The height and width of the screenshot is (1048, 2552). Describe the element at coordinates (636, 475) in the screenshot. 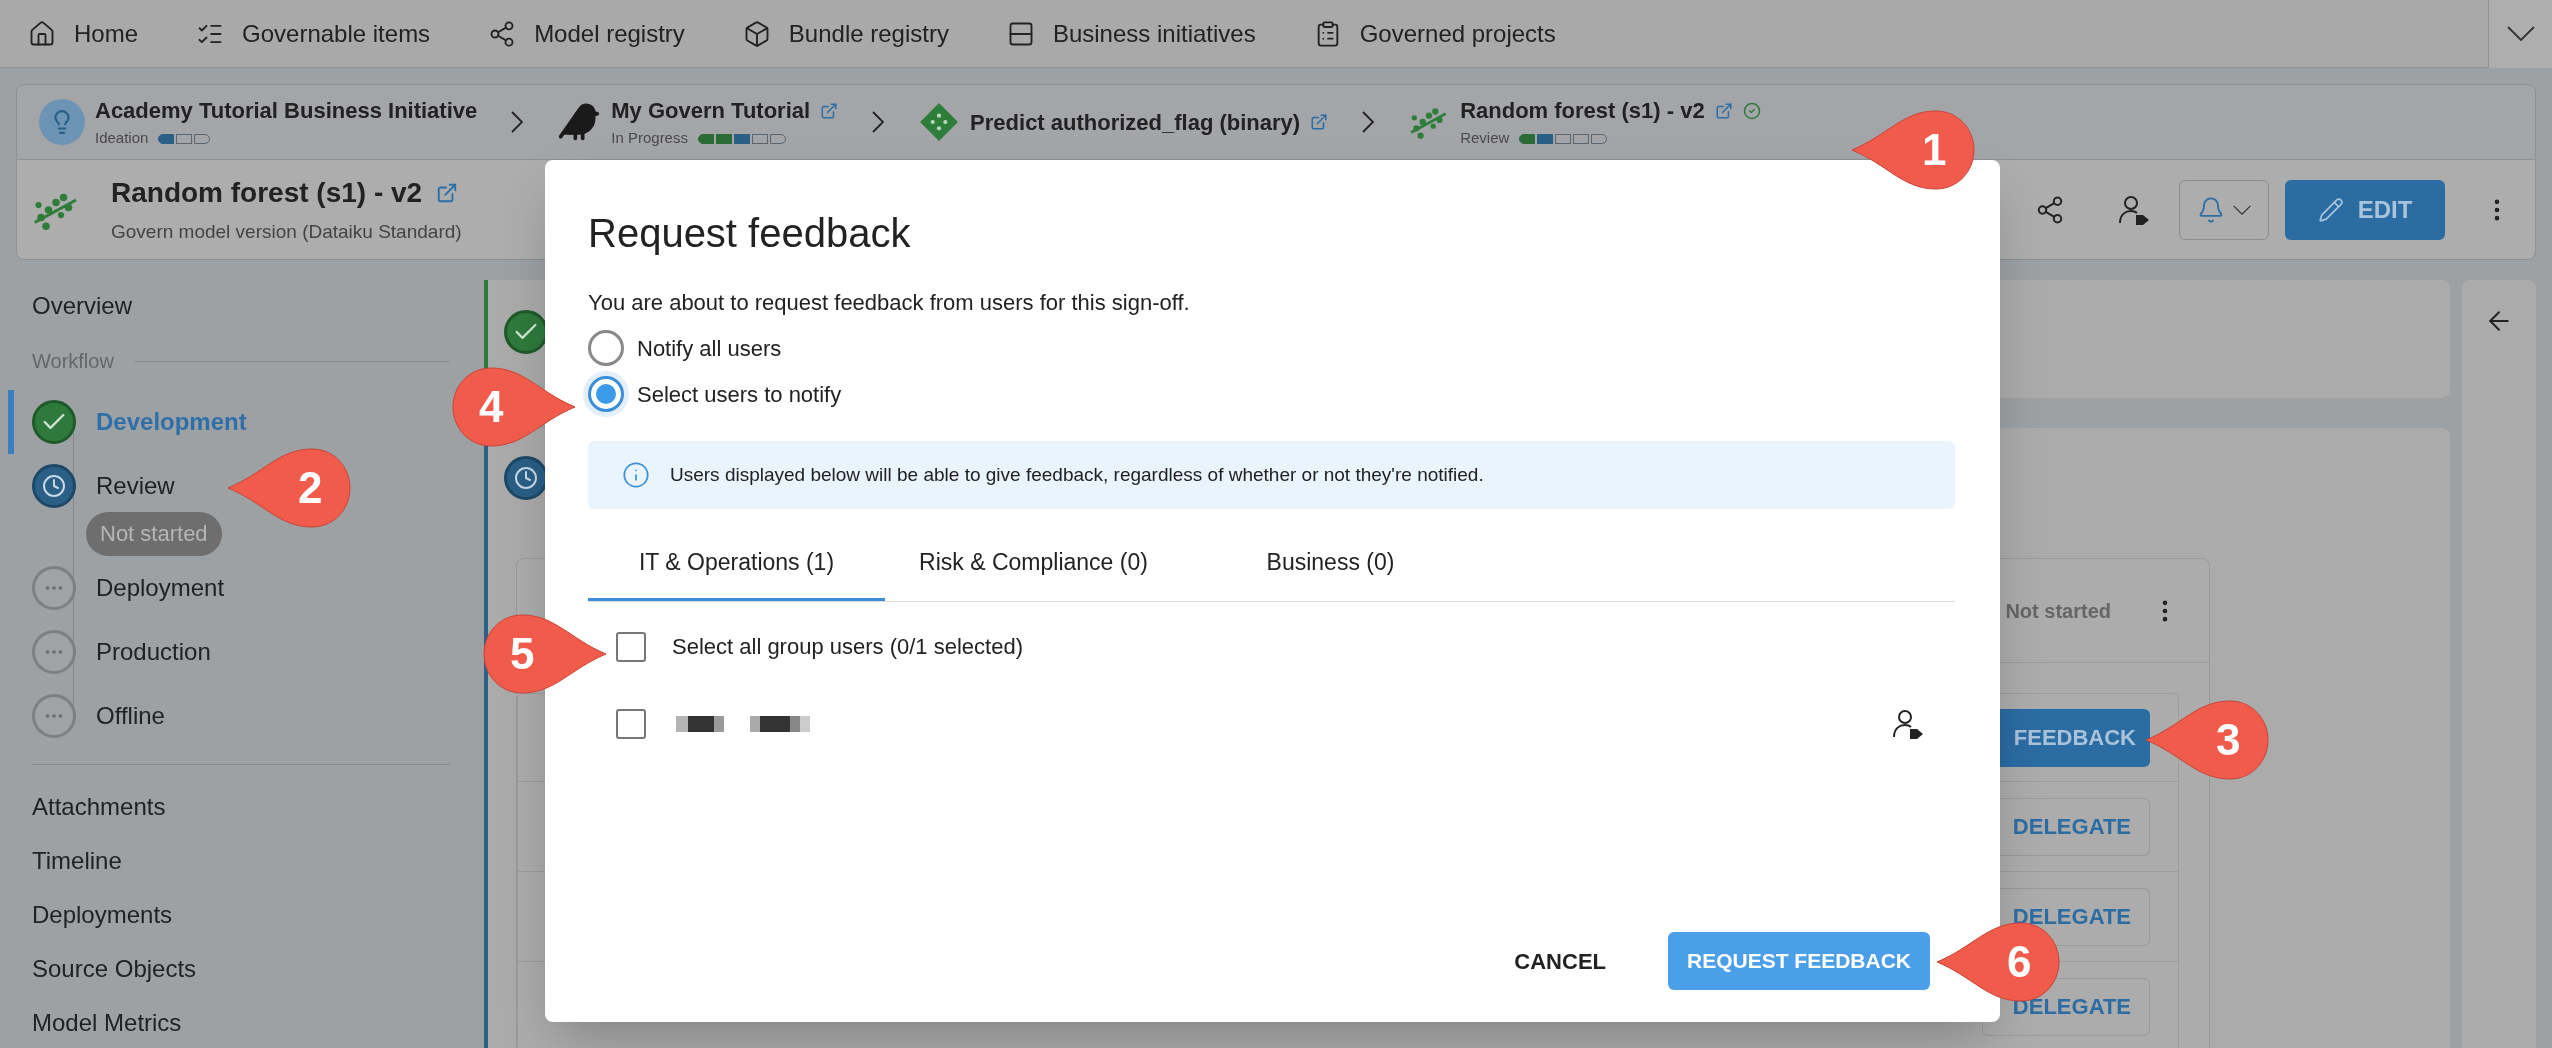

I see `info-icon` at that location.